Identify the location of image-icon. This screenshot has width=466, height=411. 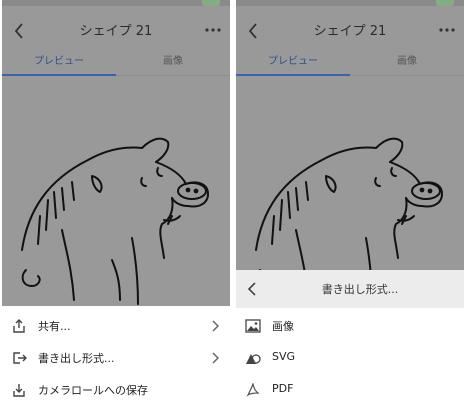
(253, 326).